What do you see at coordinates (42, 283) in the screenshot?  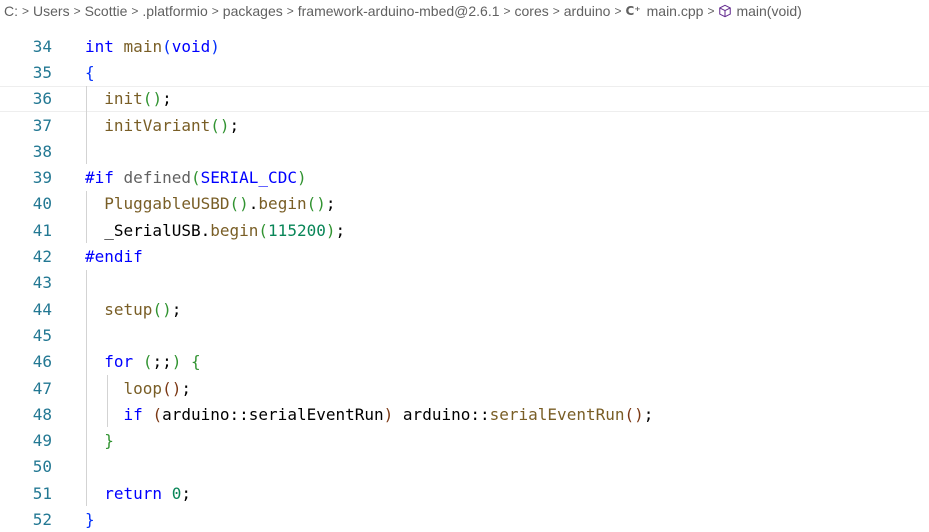 I see `line-number: 43` at bounding box center [42, 283].